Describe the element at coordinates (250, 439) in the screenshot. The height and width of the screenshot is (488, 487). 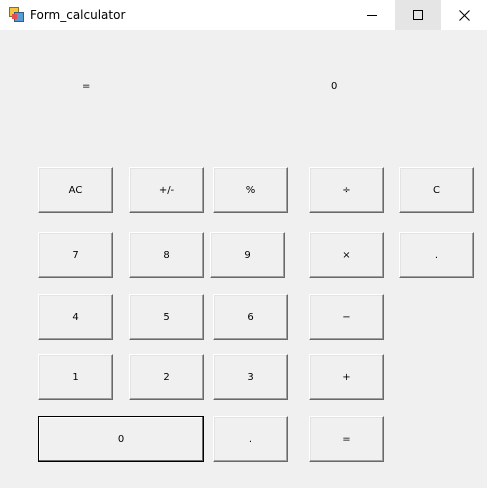
I see `decimal-button: .` at that location.